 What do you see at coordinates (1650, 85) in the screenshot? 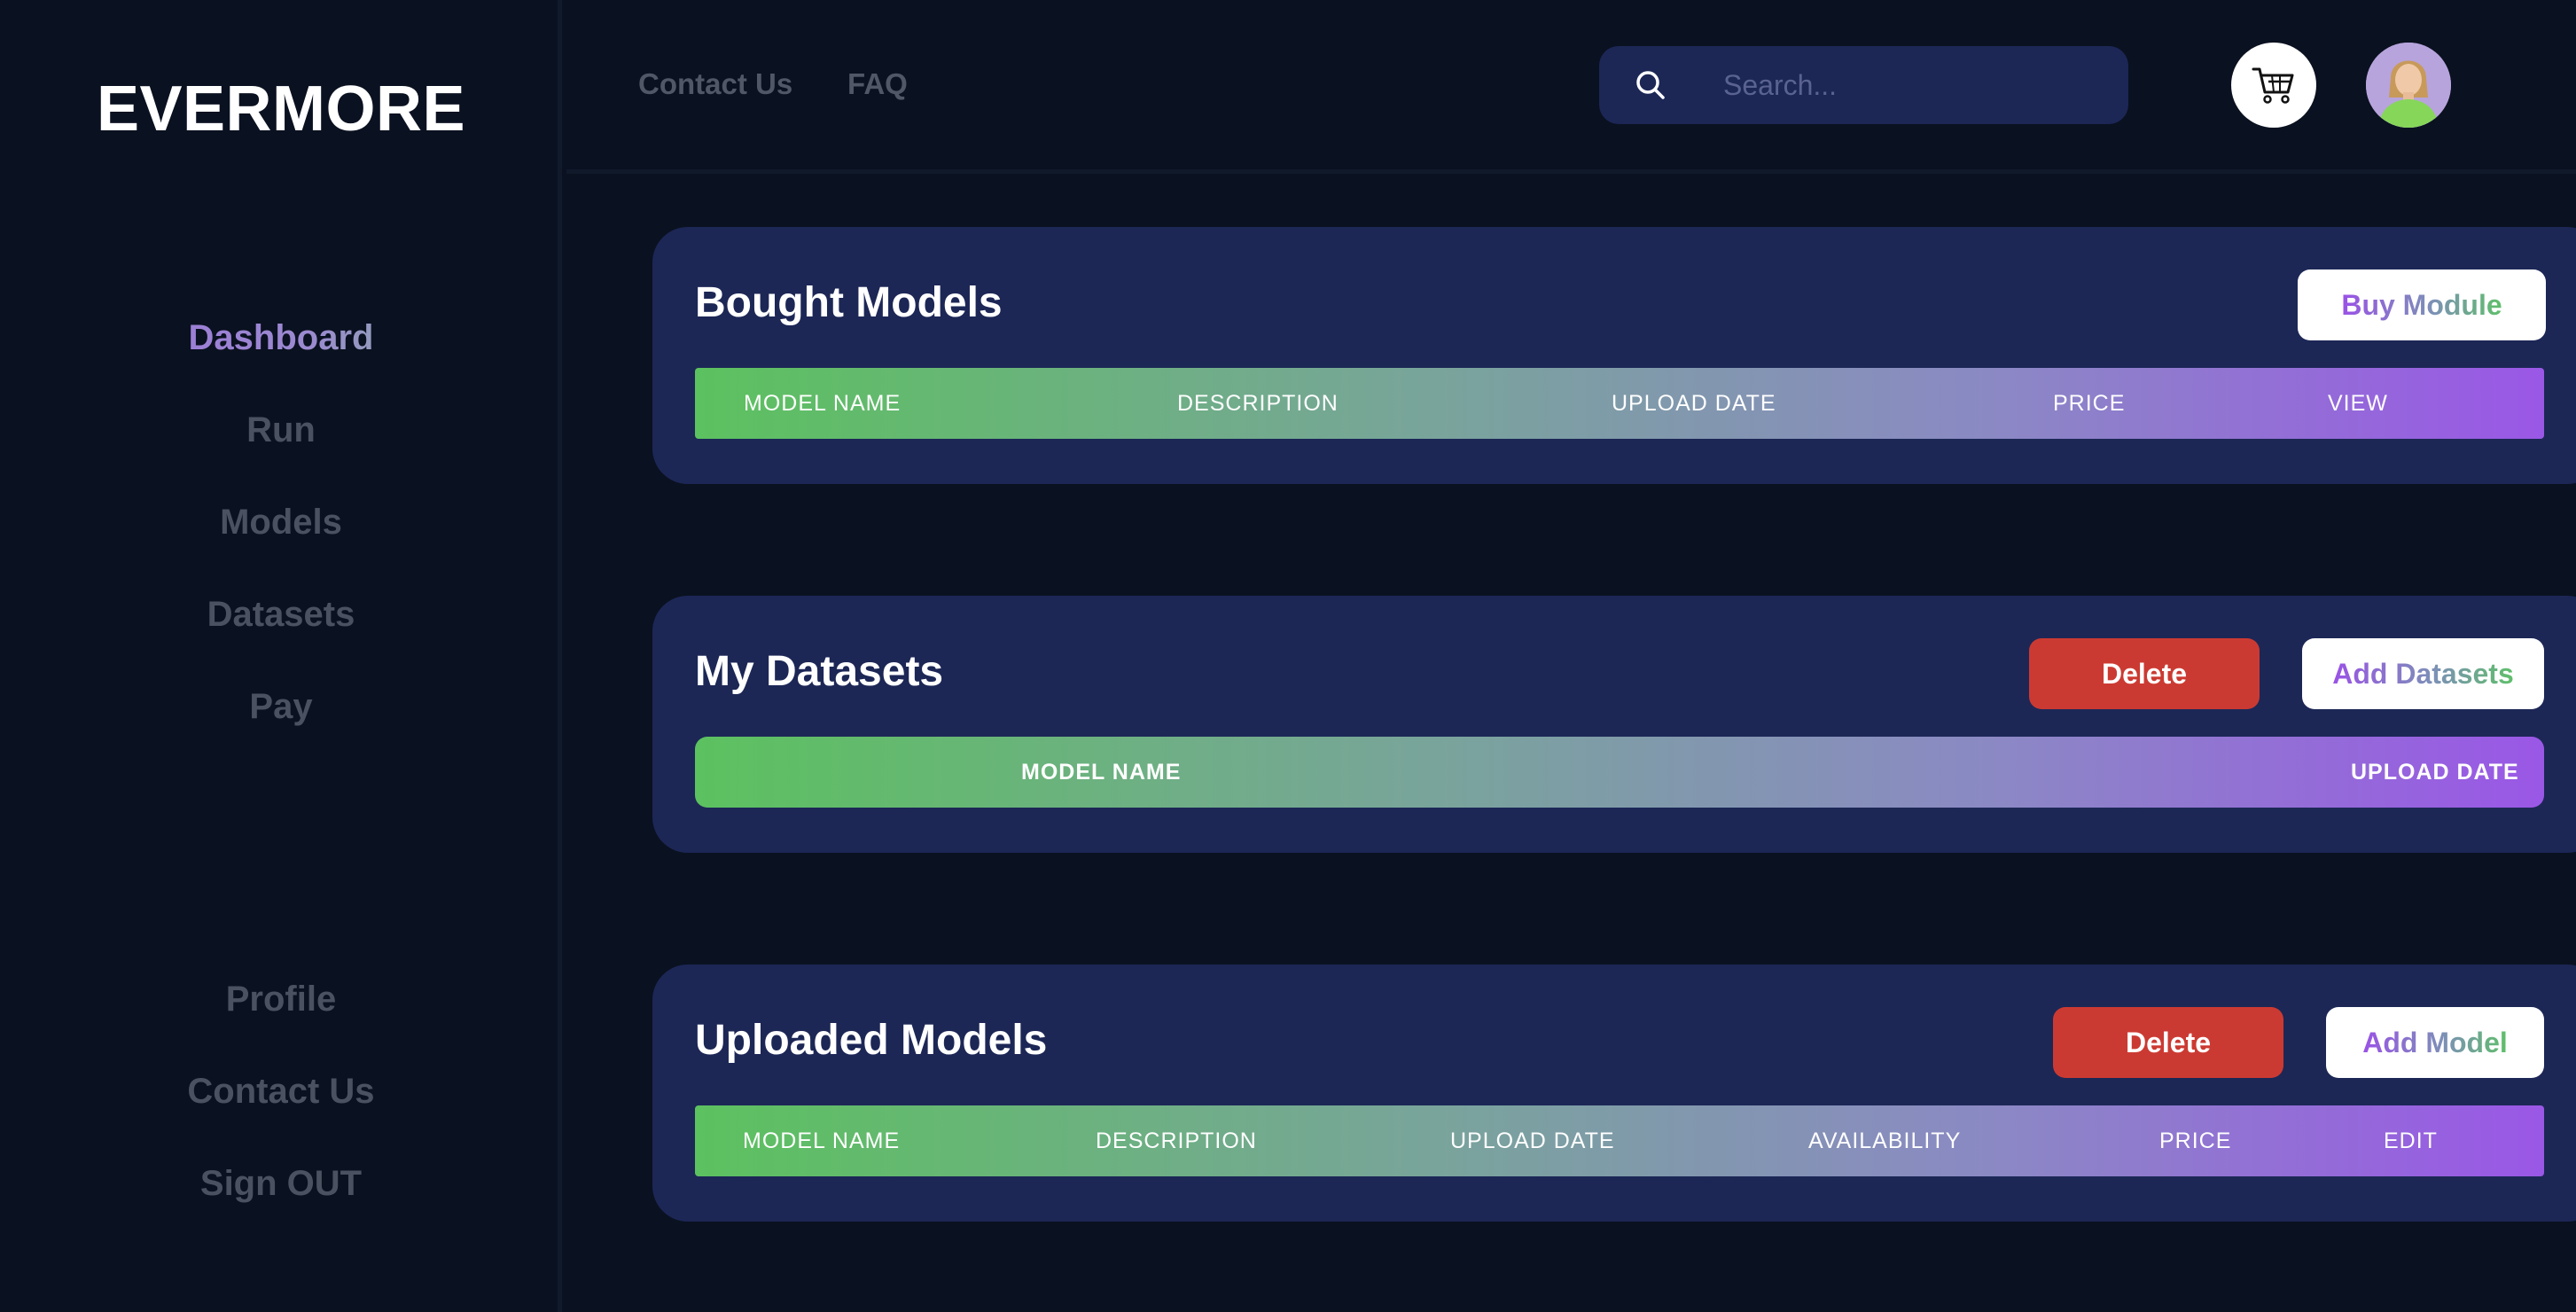
I see `search-icon` at bounding box center [1650, 85].